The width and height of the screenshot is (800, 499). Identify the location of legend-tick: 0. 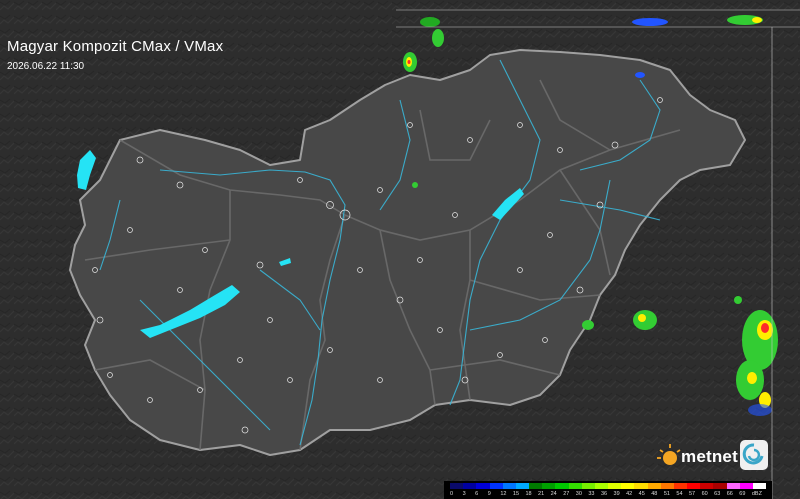
(452, 494).